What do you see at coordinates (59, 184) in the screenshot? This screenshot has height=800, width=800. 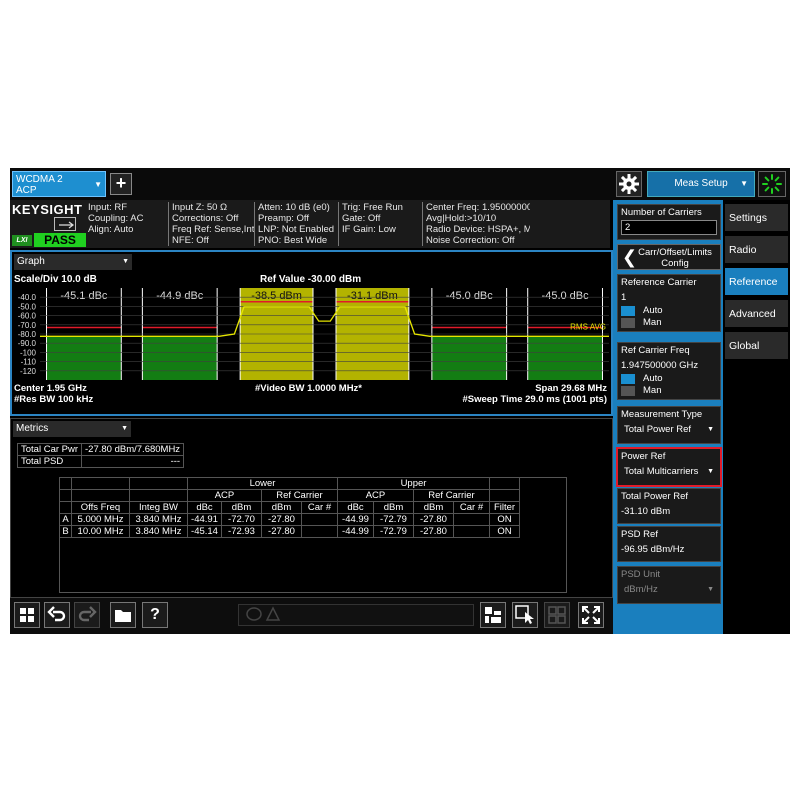 I see `screen-tab-wcdma: WCDMA 2 ACP ▼` at bounding box center [59, 184].